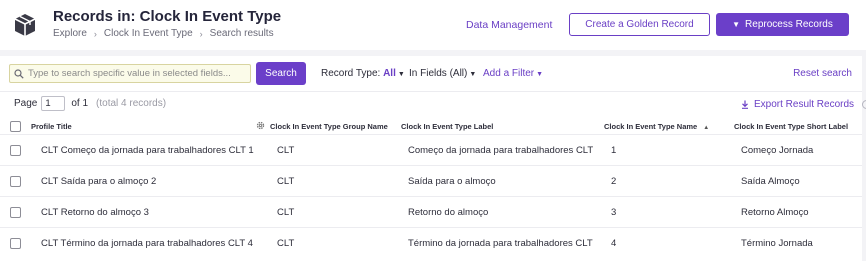  Describe the element at coordinates (775, 212) in the screenshot. I see `cell-short-label: Retorno Almoço` at that location.